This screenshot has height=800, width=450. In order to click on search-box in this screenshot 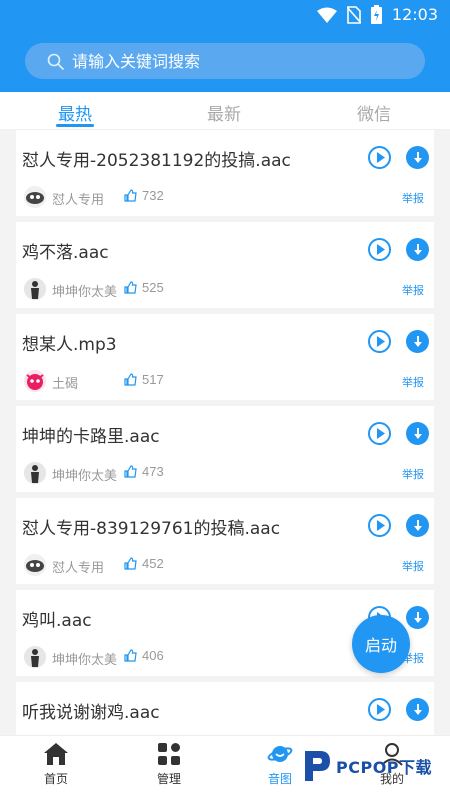, I will do `click(225, 61)`.